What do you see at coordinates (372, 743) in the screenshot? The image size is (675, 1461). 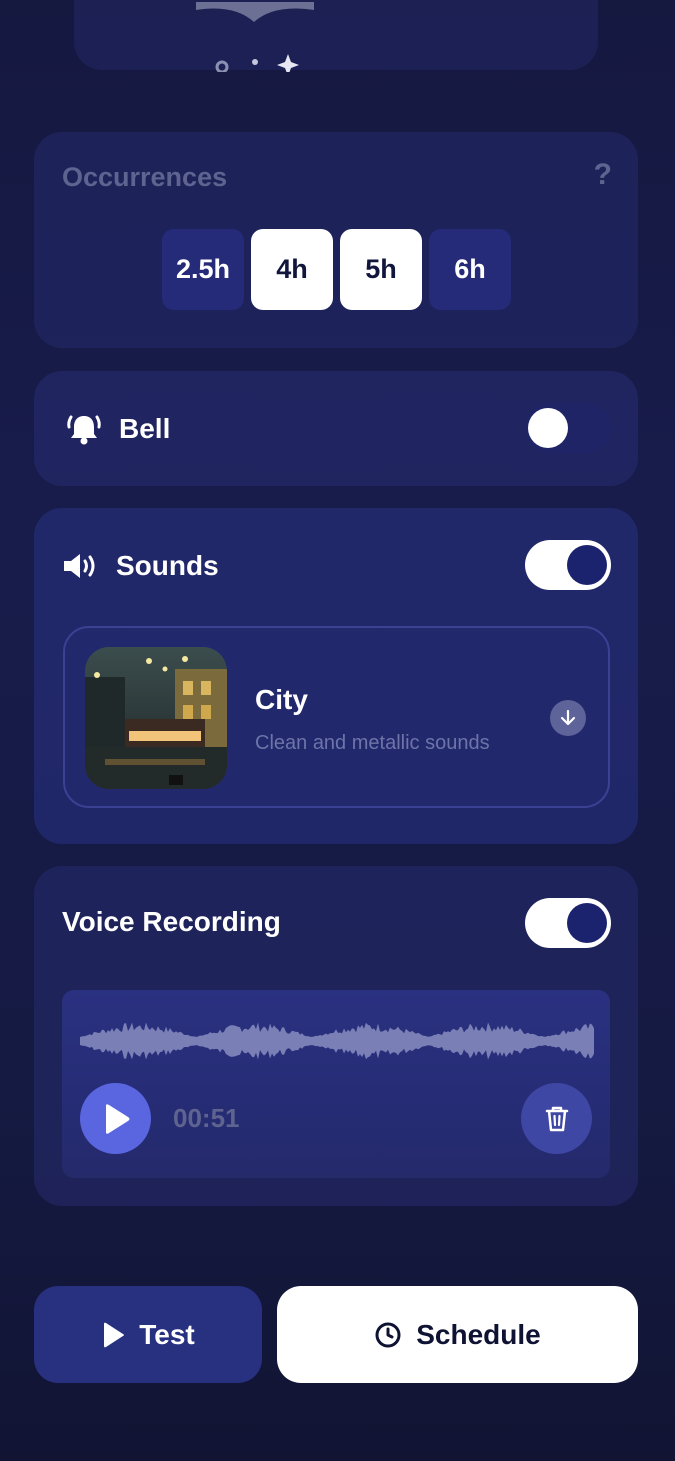 I see `sound-subtitle: Clean and metallic sounds` at bounding box center [372, 743].